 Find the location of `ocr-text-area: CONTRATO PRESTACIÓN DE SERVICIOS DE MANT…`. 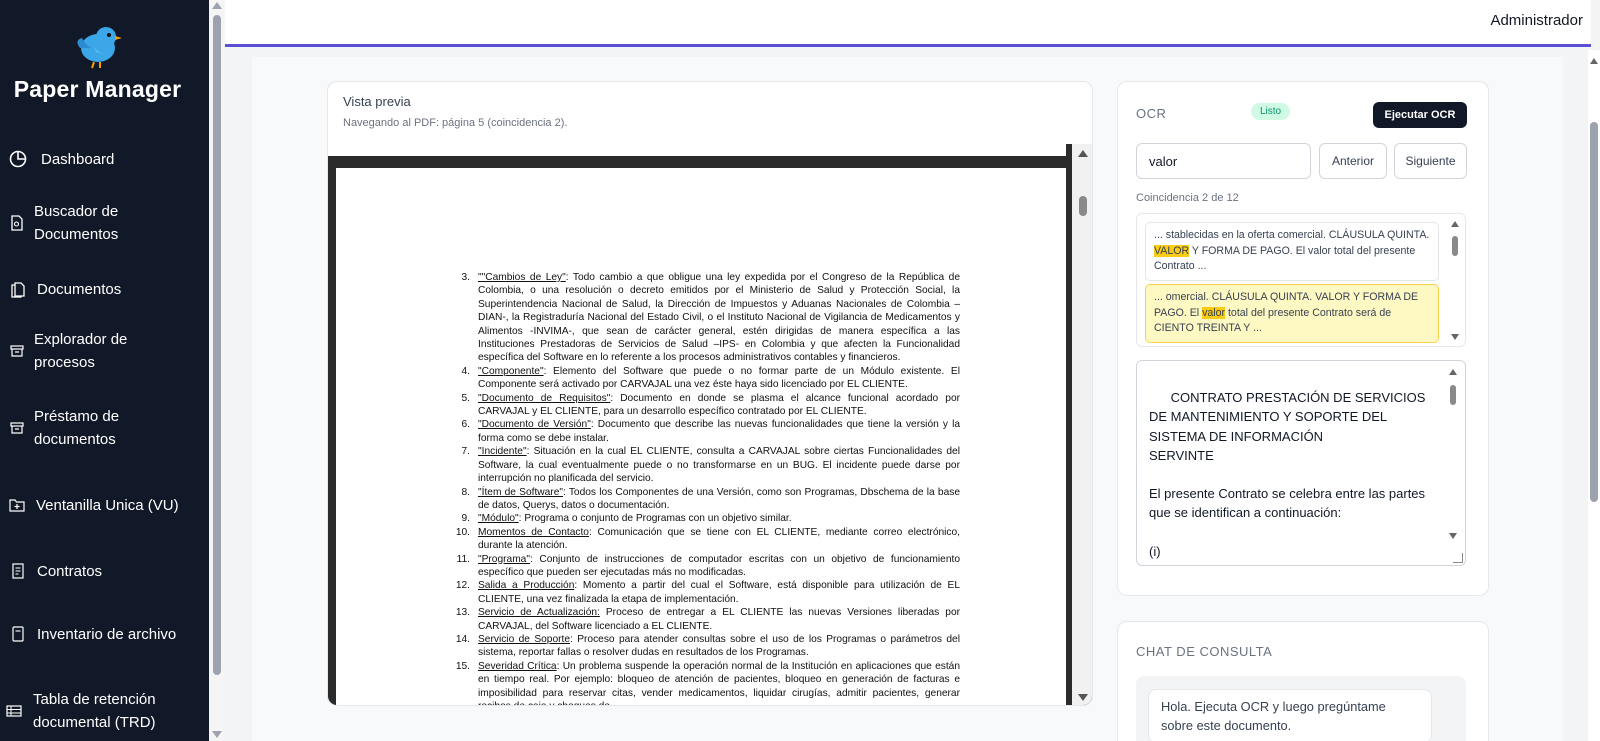

ocr-text-area: CONTRATO PRESTACIÓN DE SERVICIOS DE MANT… is located at coordinates (1301, 463).